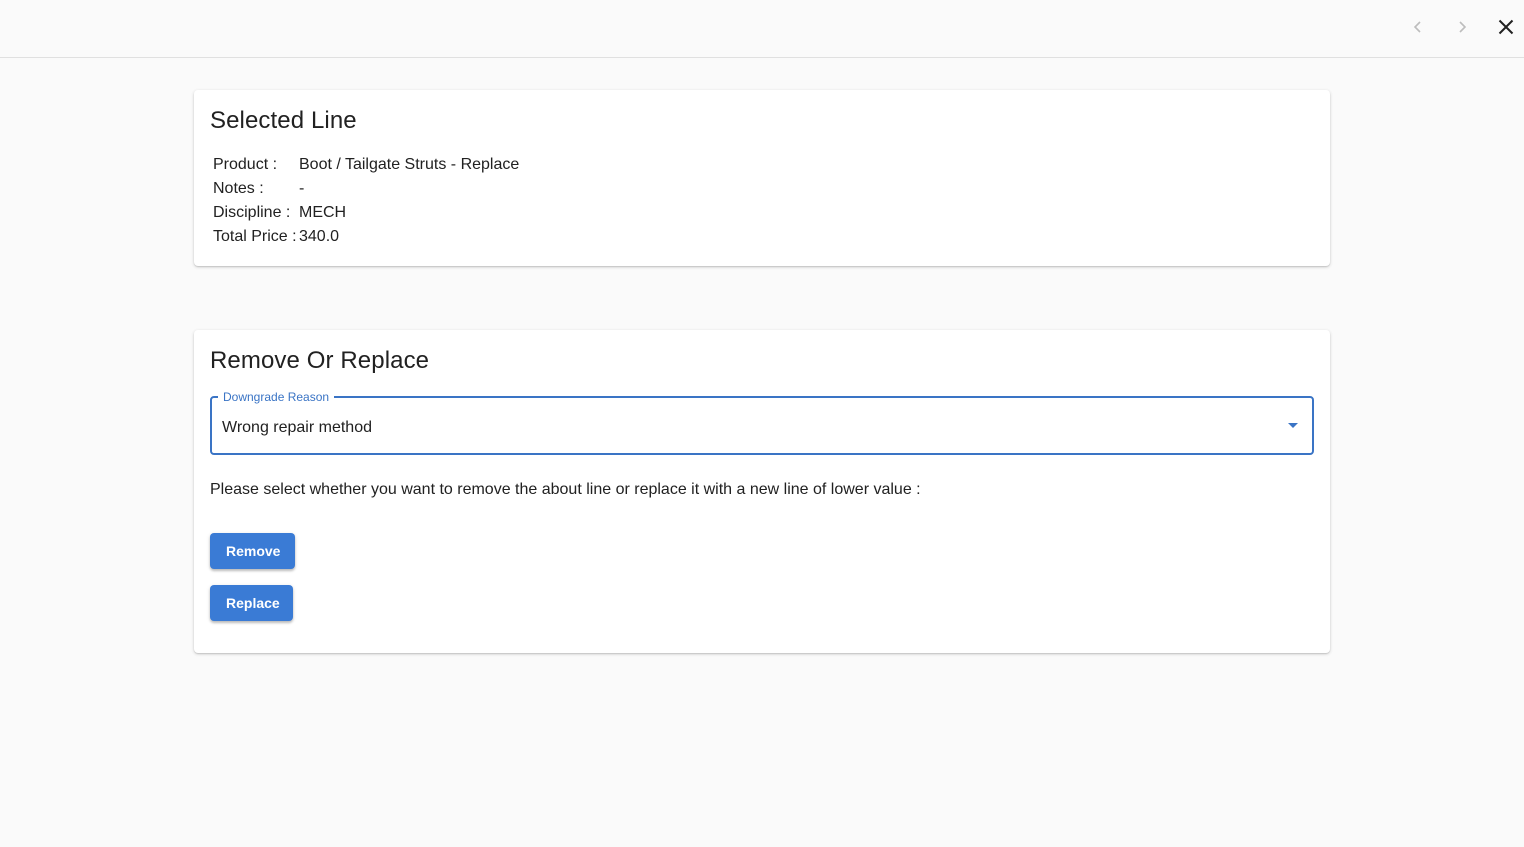 The height and width of the screenshot is (847, 1524). I want to click on detail-row-notes: Notes : -, so click(366, 189).